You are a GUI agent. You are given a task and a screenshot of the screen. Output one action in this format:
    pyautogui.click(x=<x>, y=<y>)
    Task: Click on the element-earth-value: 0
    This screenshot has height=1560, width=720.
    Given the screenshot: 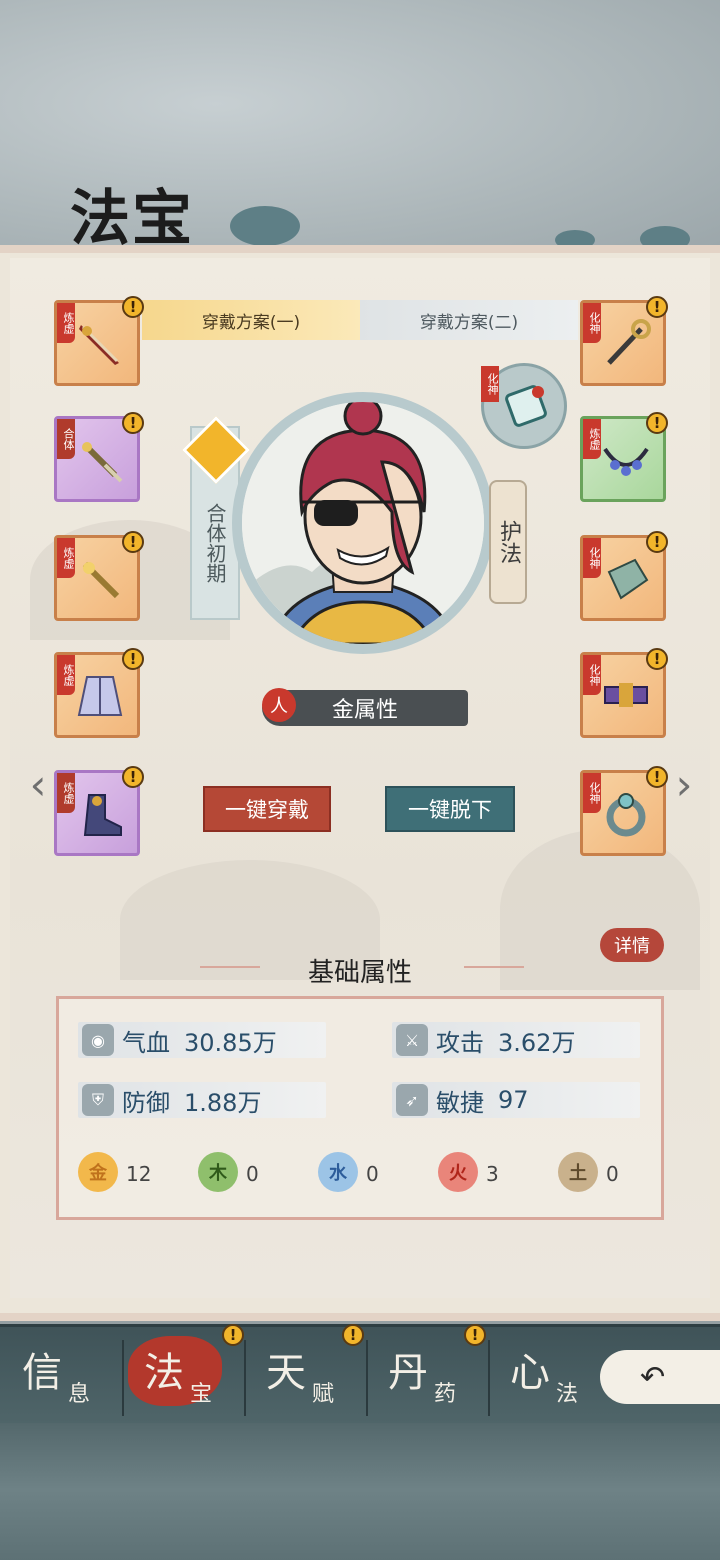 What is the action you would take?
    pyautogui.click(x=612, y=1174)
    